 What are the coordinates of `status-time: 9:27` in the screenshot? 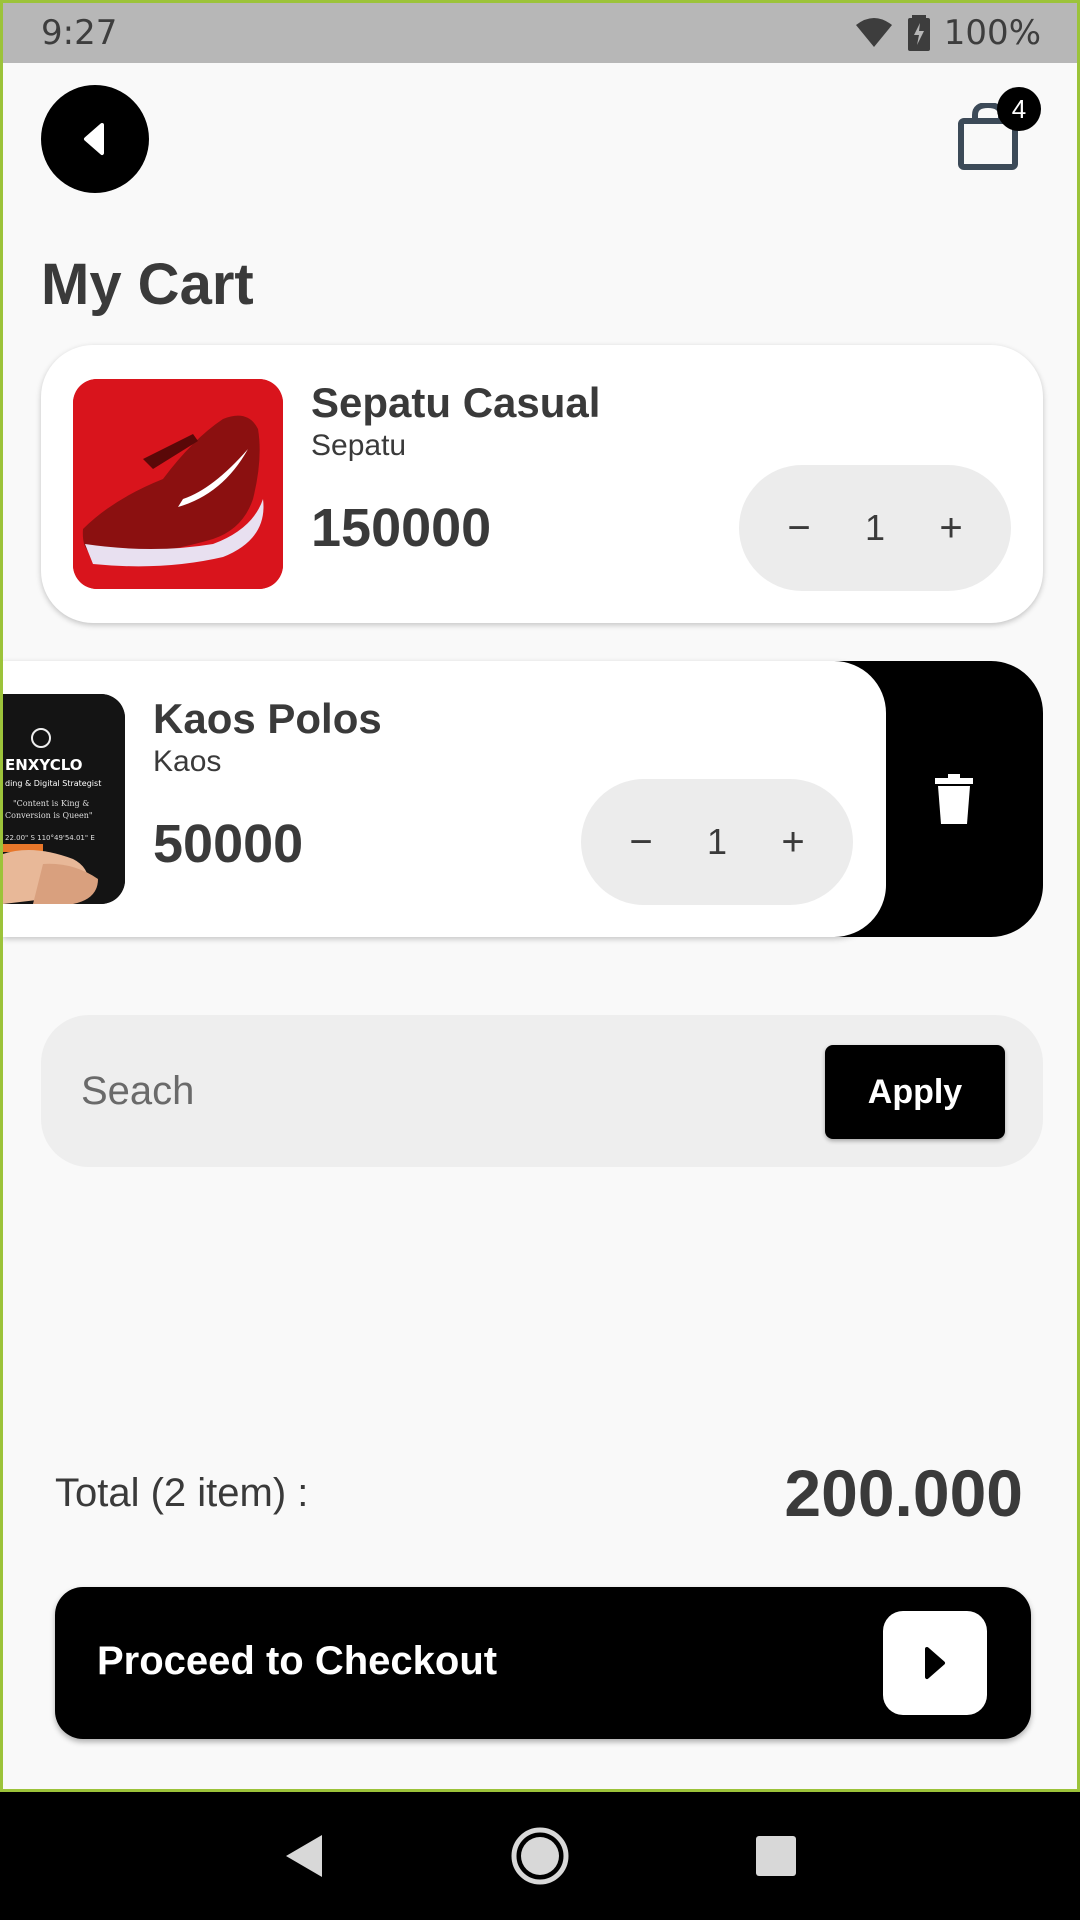 It's located at (79, 33).